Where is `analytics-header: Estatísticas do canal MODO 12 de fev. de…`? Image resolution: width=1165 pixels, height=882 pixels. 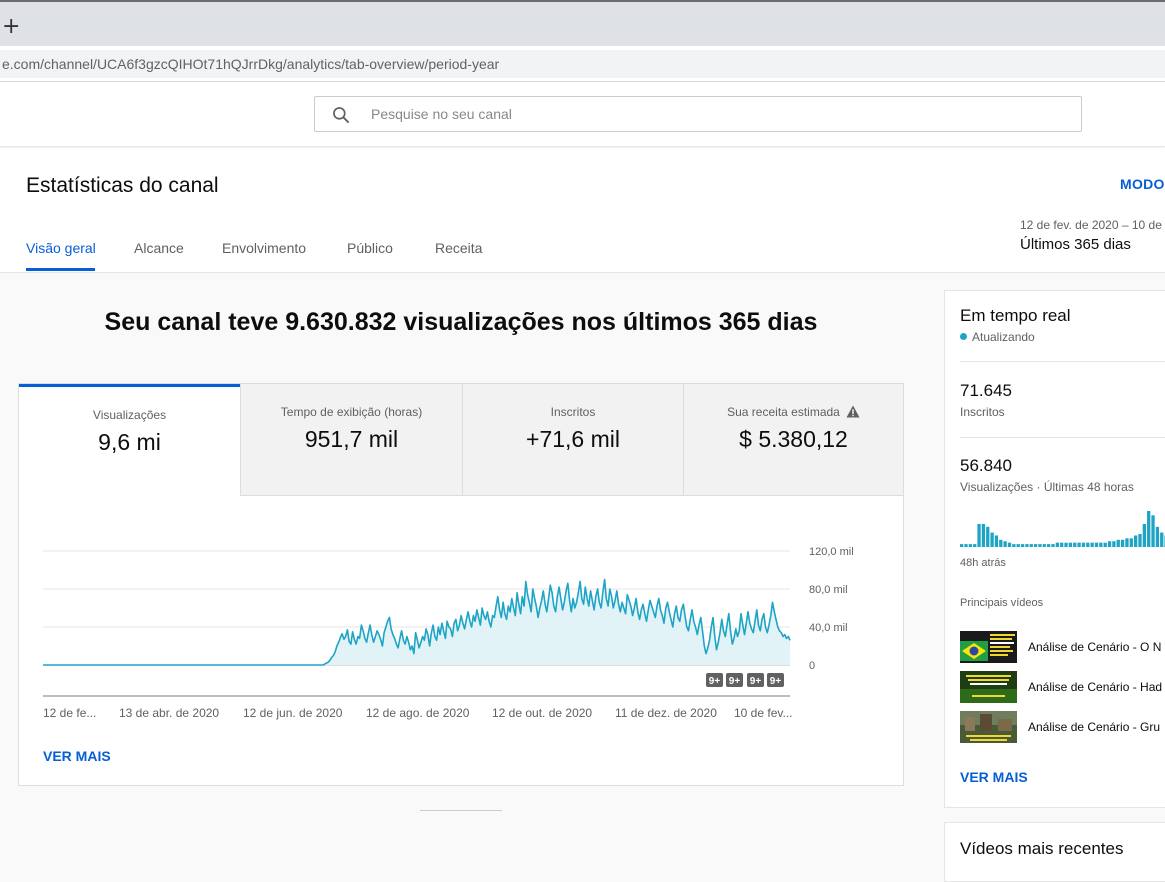
analytics-header: Estatísticas do canal MODO 12 de fev. de… is located at coordinates (582, 210).